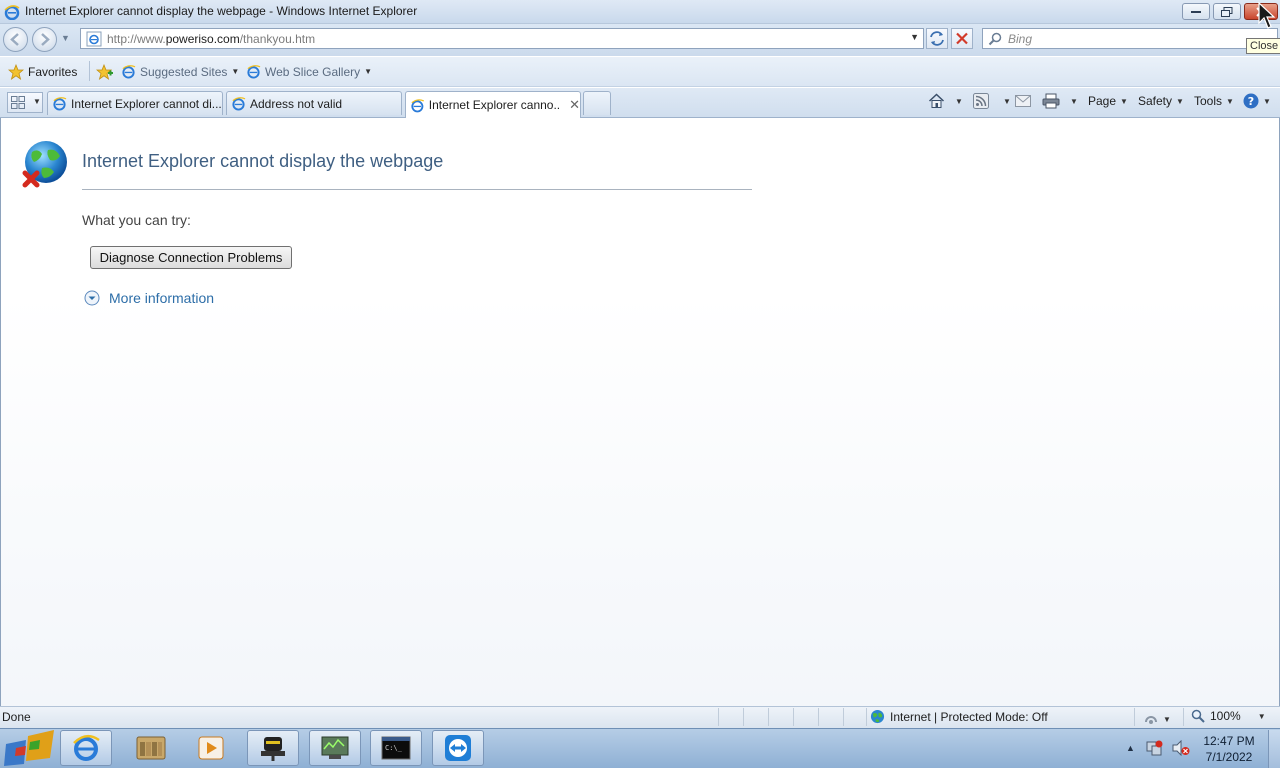 The height and width of the screenshot is (771, 1280). What do you see at coordinates (1229, 749) in the screenshot?
I see `system-clock: 12:47 PM 7/1/2022` at bounding box center [1229, 749].